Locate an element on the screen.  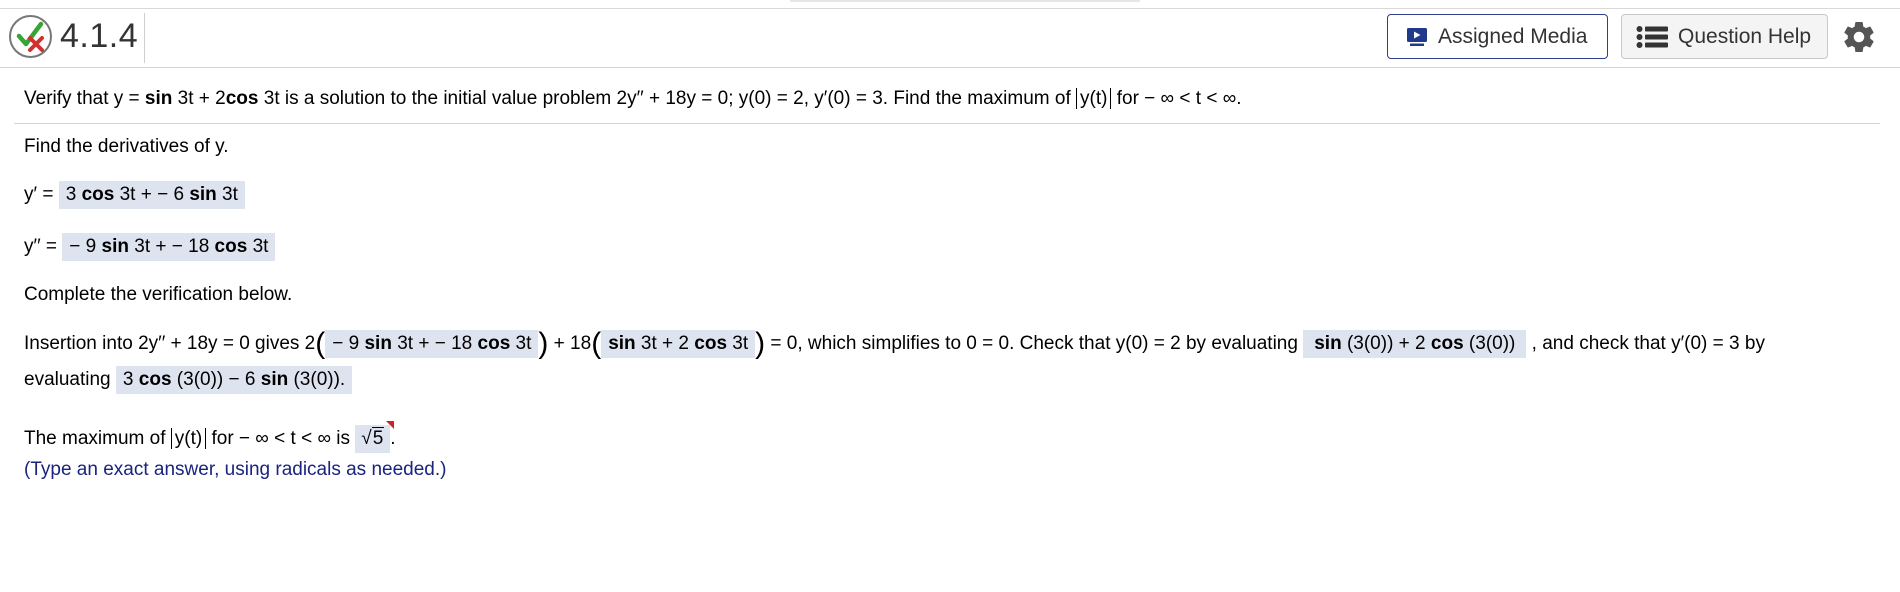
answer-prompt-text: . is located at coordinates (393, 438).